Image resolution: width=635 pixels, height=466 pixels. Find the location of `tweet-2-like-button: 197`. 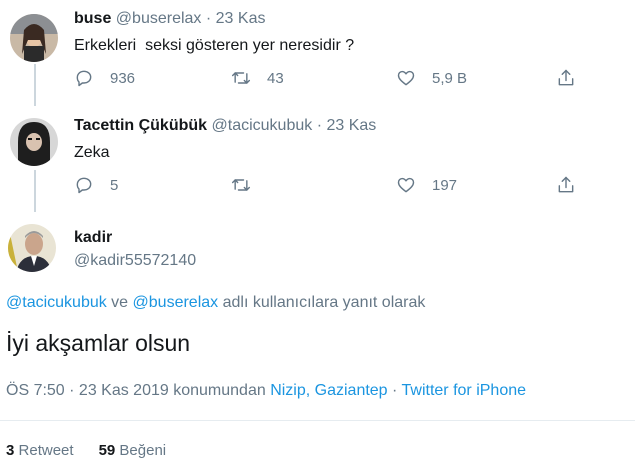

tweet-2-like-button: 197 is located at coordinates (426, 185).